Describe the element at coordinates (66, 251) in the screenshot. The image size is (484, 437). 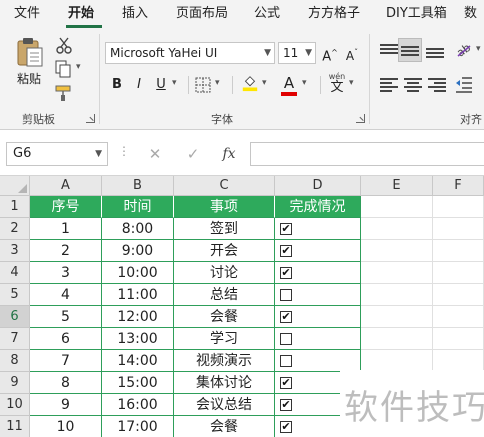
I see `table-cell-no: 2` at that location.